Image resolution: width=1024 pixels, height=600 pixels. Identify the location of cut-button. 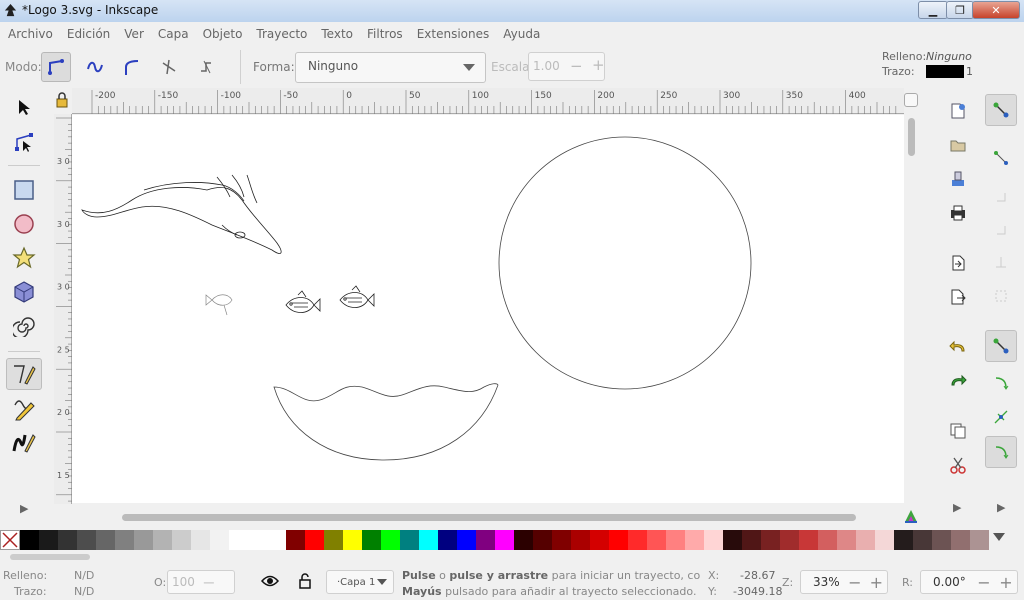
(958, 465).